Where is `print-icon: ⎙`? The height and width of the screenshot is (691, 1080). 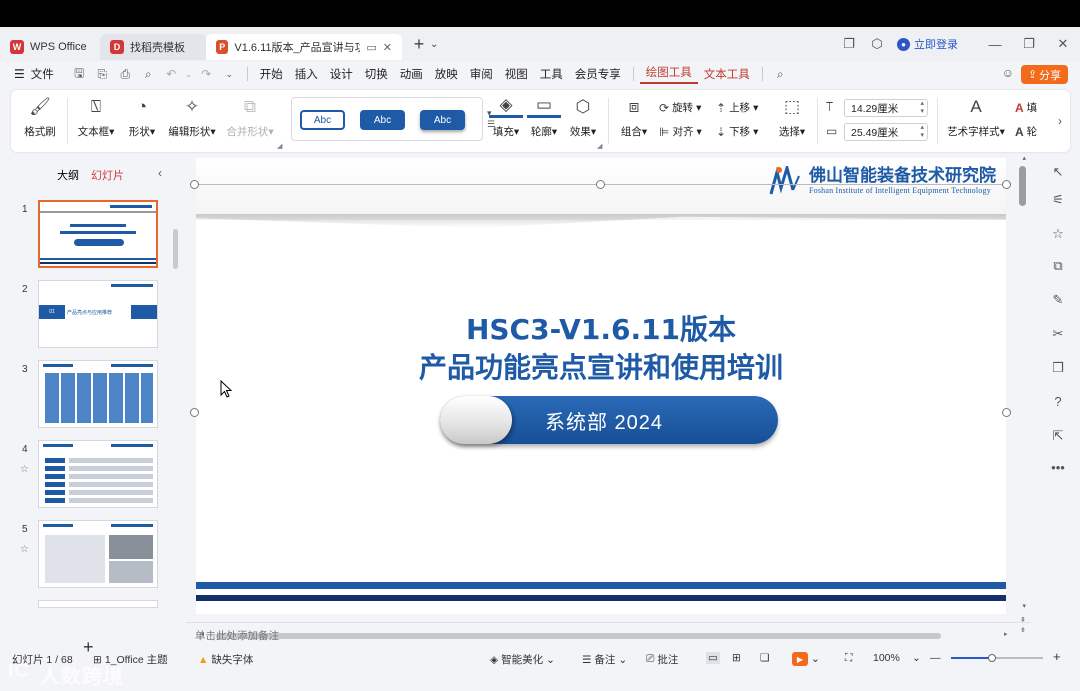 print-icon: ⎙ is located at coordinates (125, 74).